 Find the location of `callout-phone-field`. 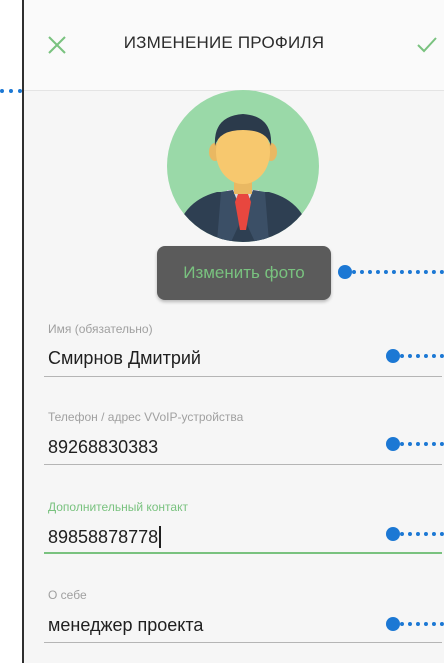

callout-phone-field is located at coordinates (415, 444).